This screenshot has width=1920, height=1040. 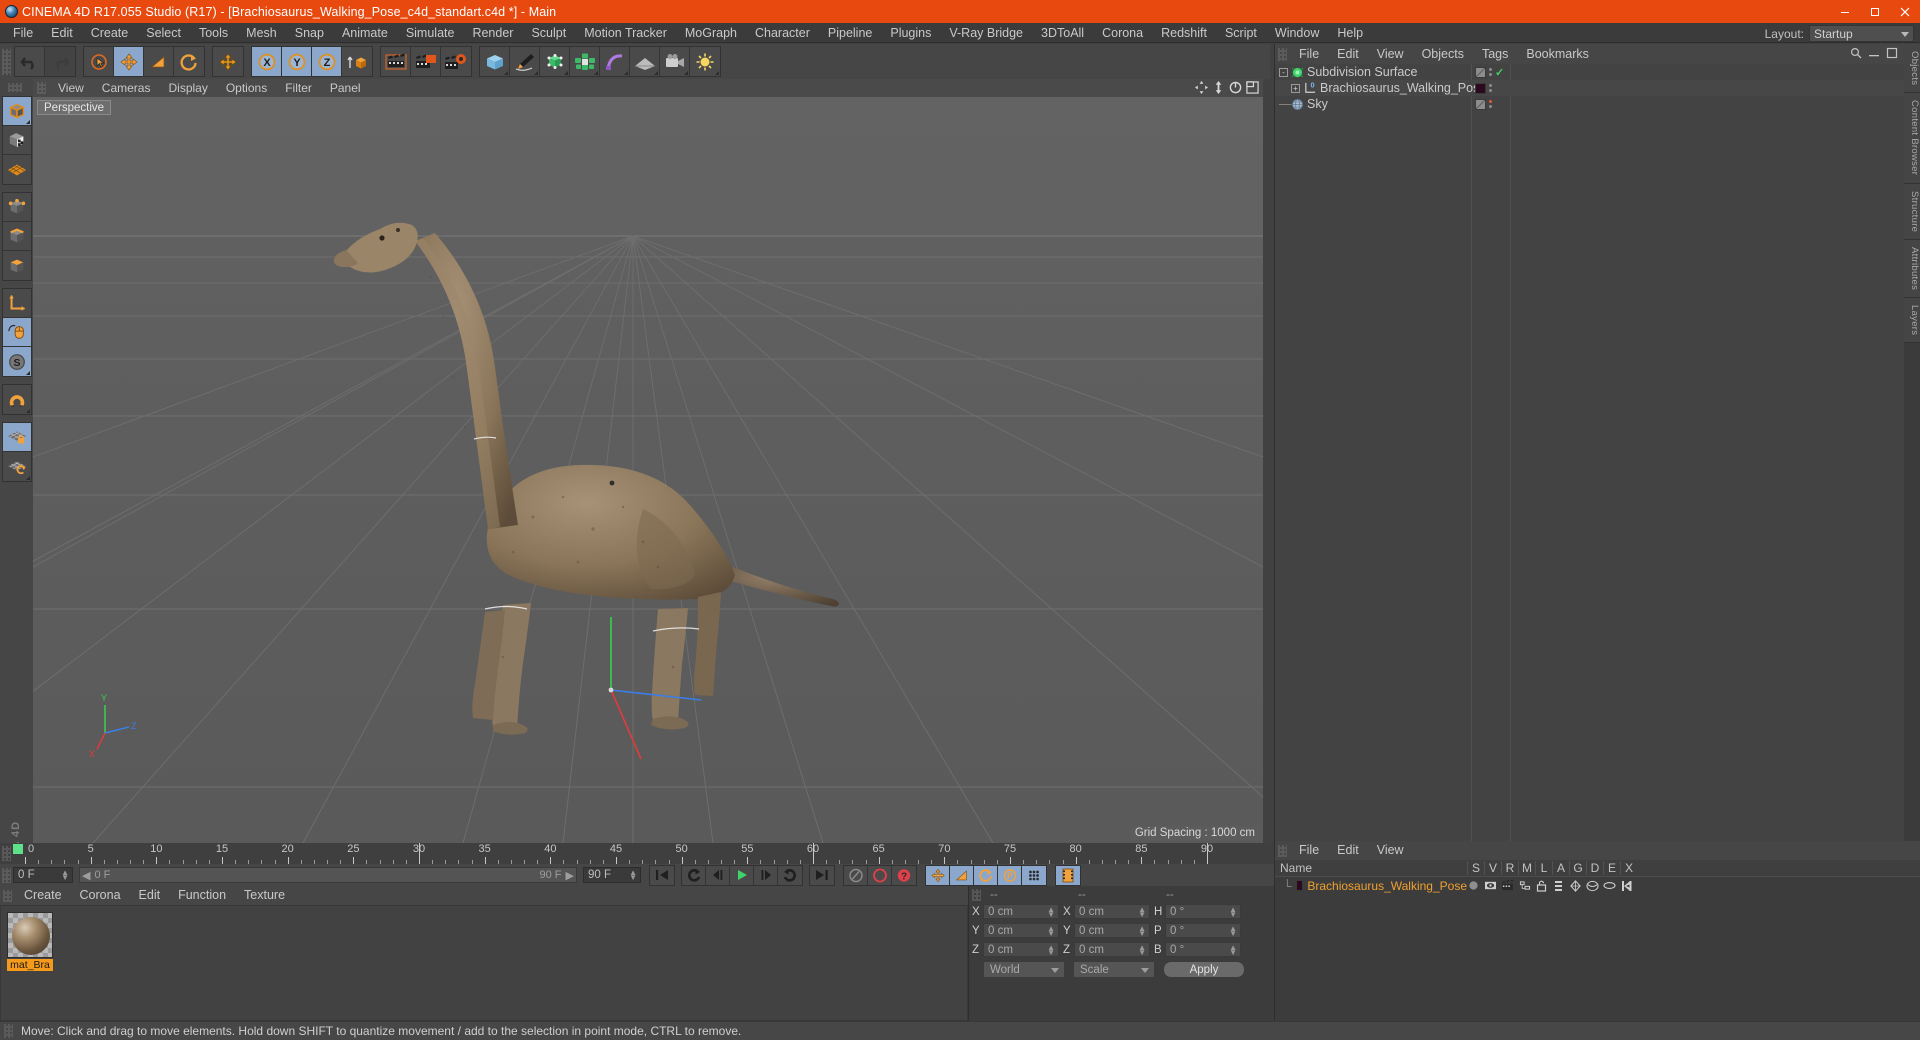 I want to click on autokeying-button, so click(x=856, y=875).